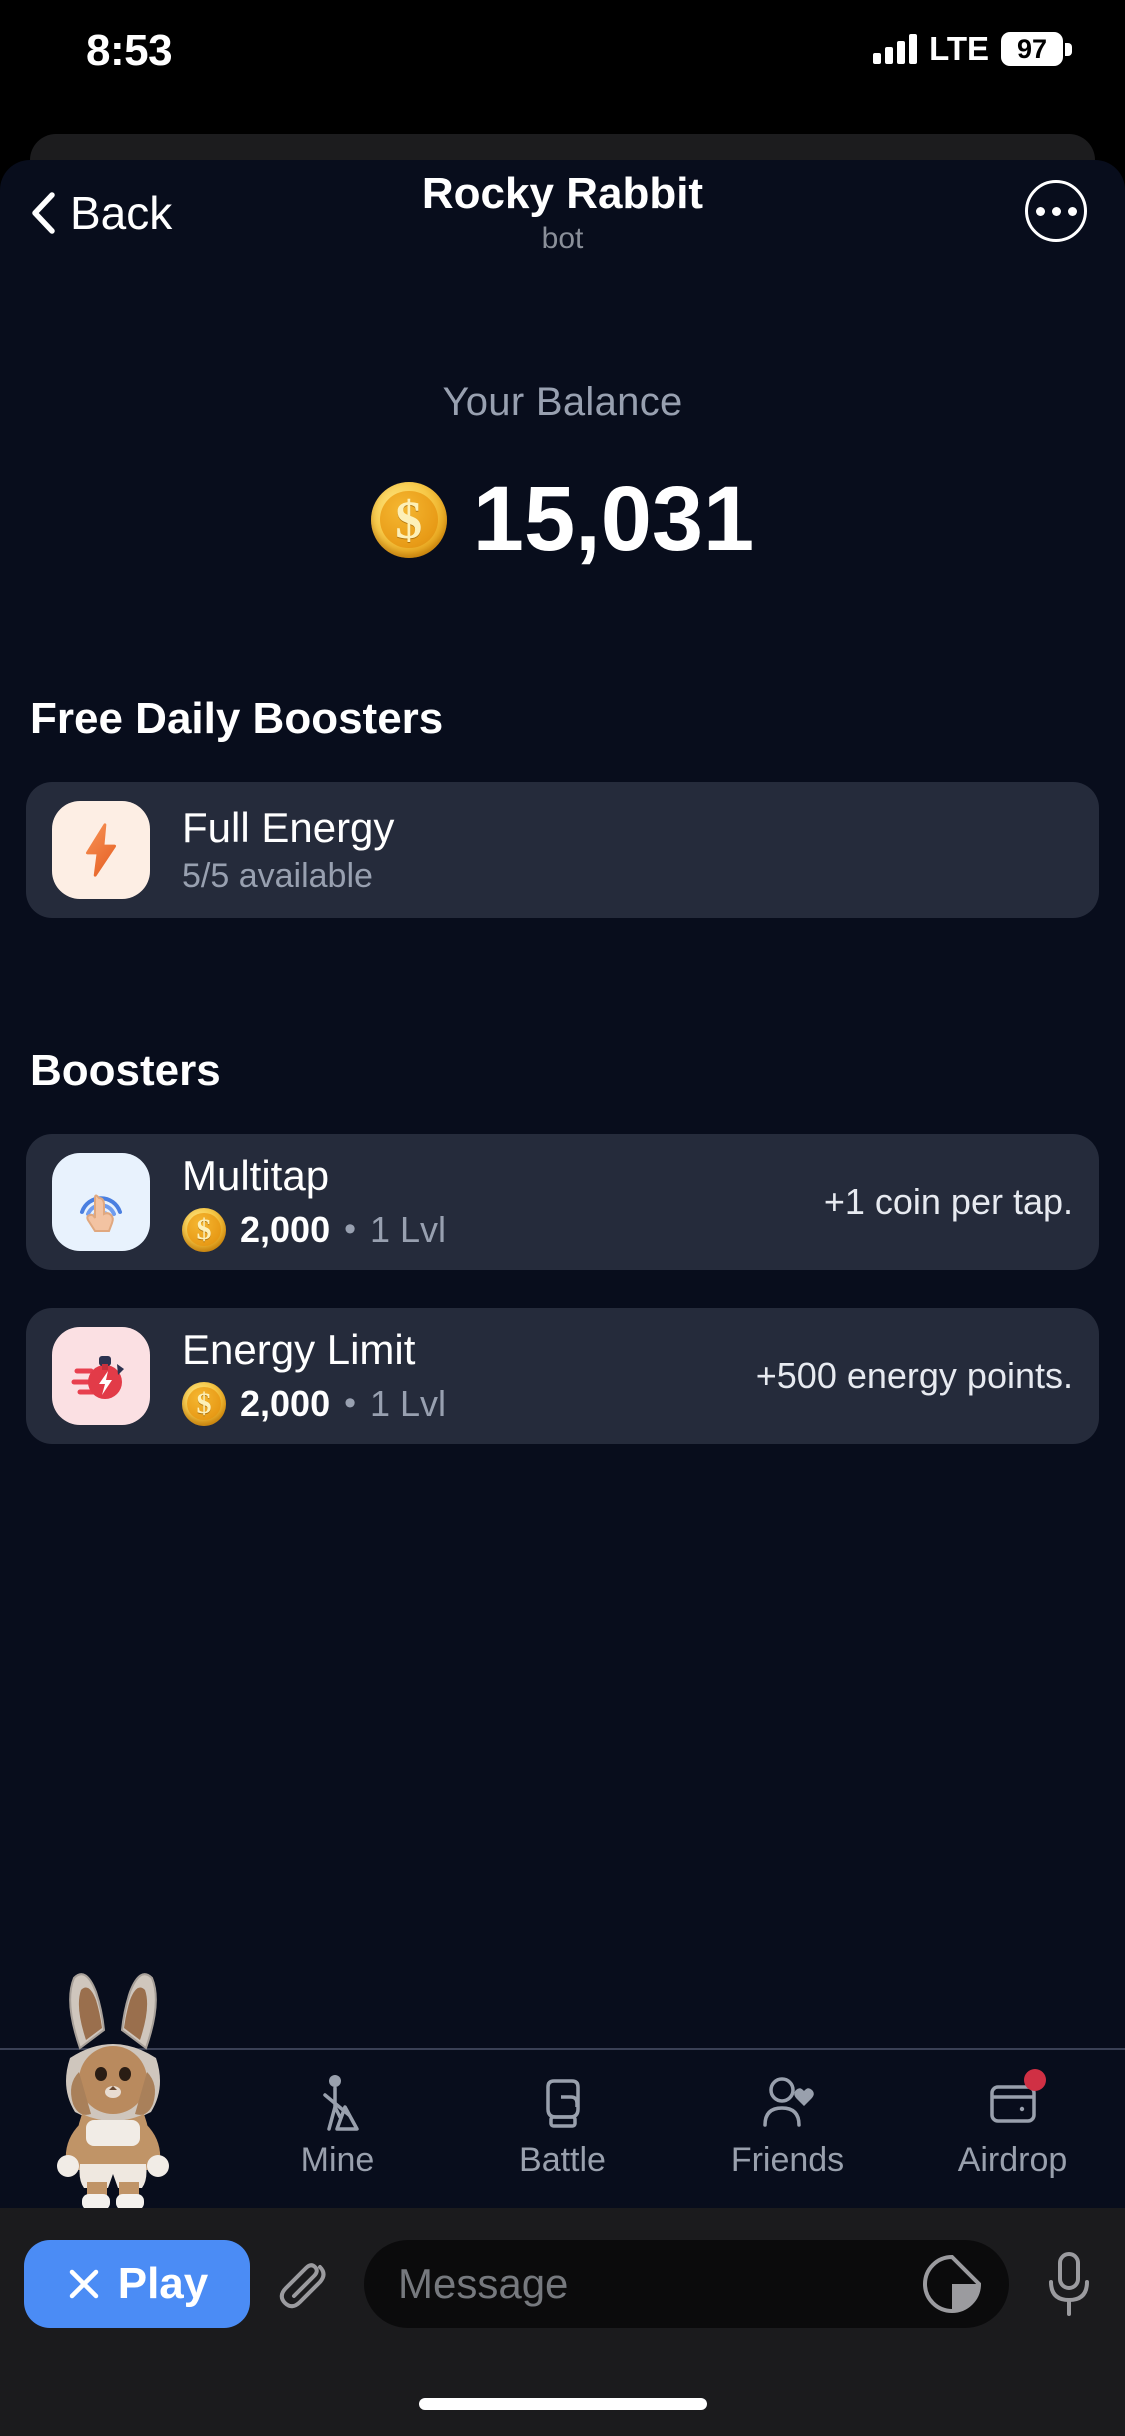 The width and height of the screenshot is (1125, 2436). What do you see at coordinates (1032, 48) in the screenshot?
I see `battery-percent: 97` at bounding box center [1032, 48].